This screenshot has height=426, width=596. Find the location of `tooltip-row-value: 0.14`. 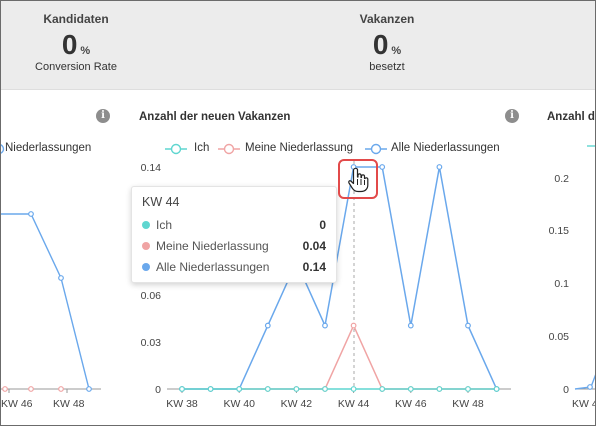

tooltip-row-value: 0.14 is located at coordinates (314, 267).